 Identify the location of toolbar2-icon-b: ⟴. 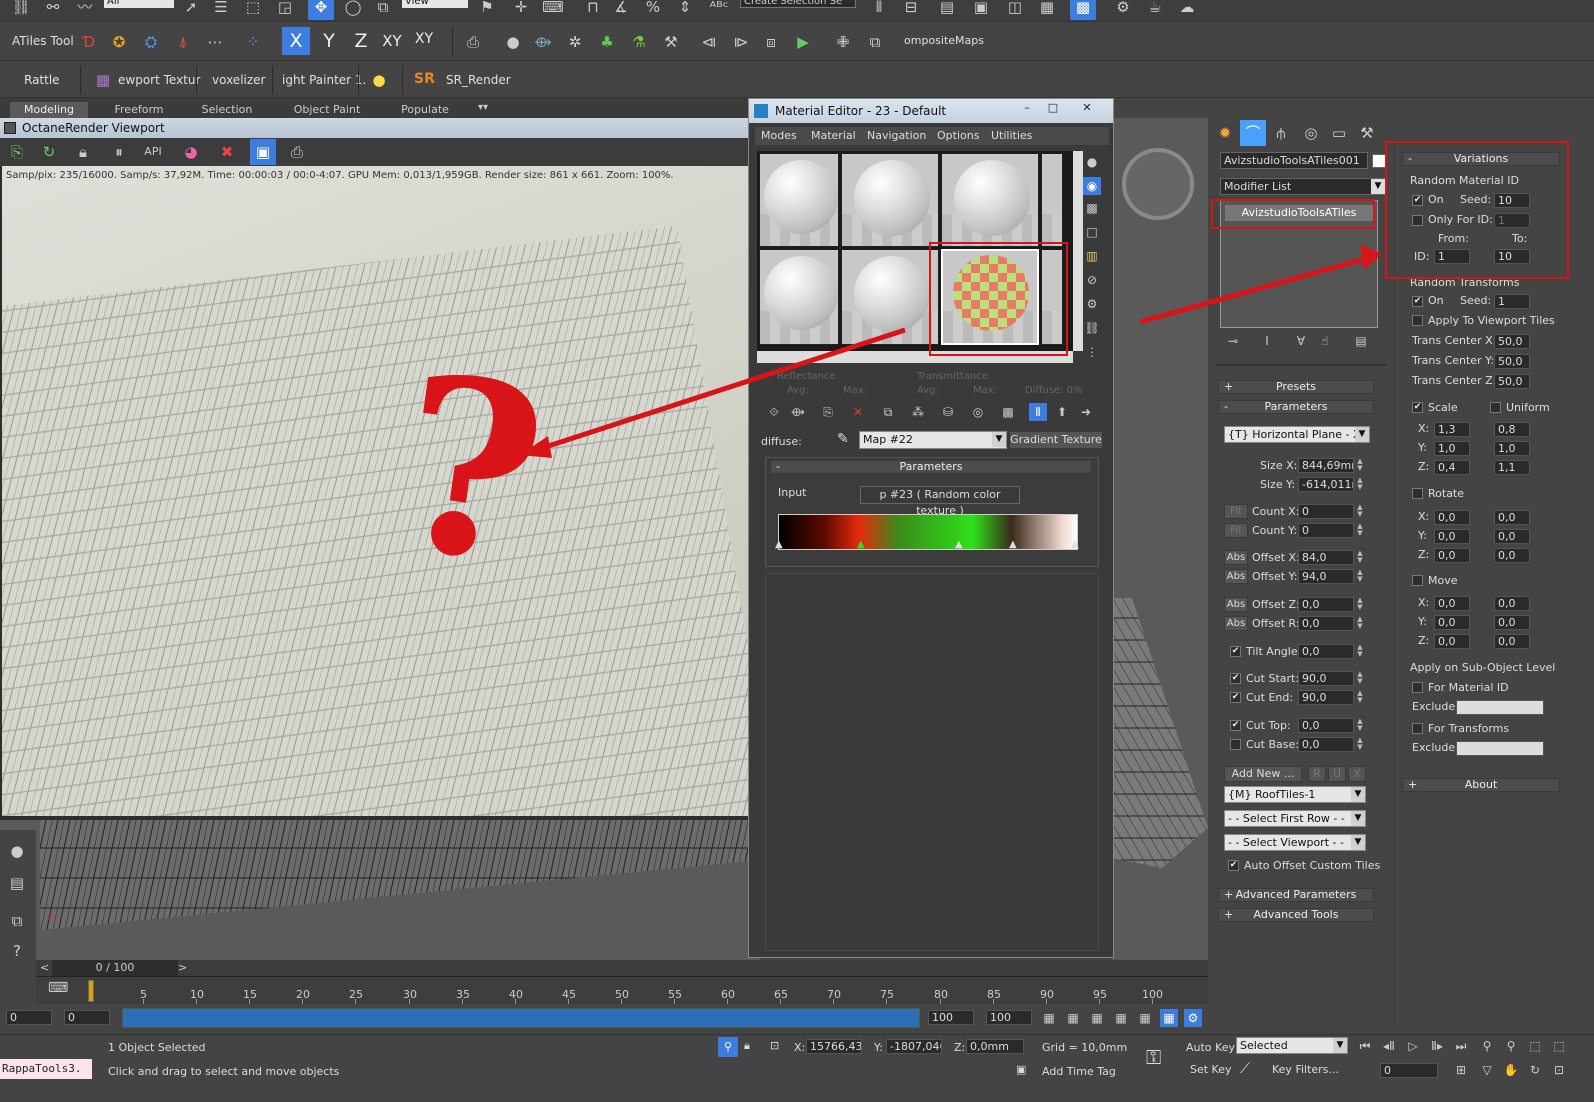
(543, 42).